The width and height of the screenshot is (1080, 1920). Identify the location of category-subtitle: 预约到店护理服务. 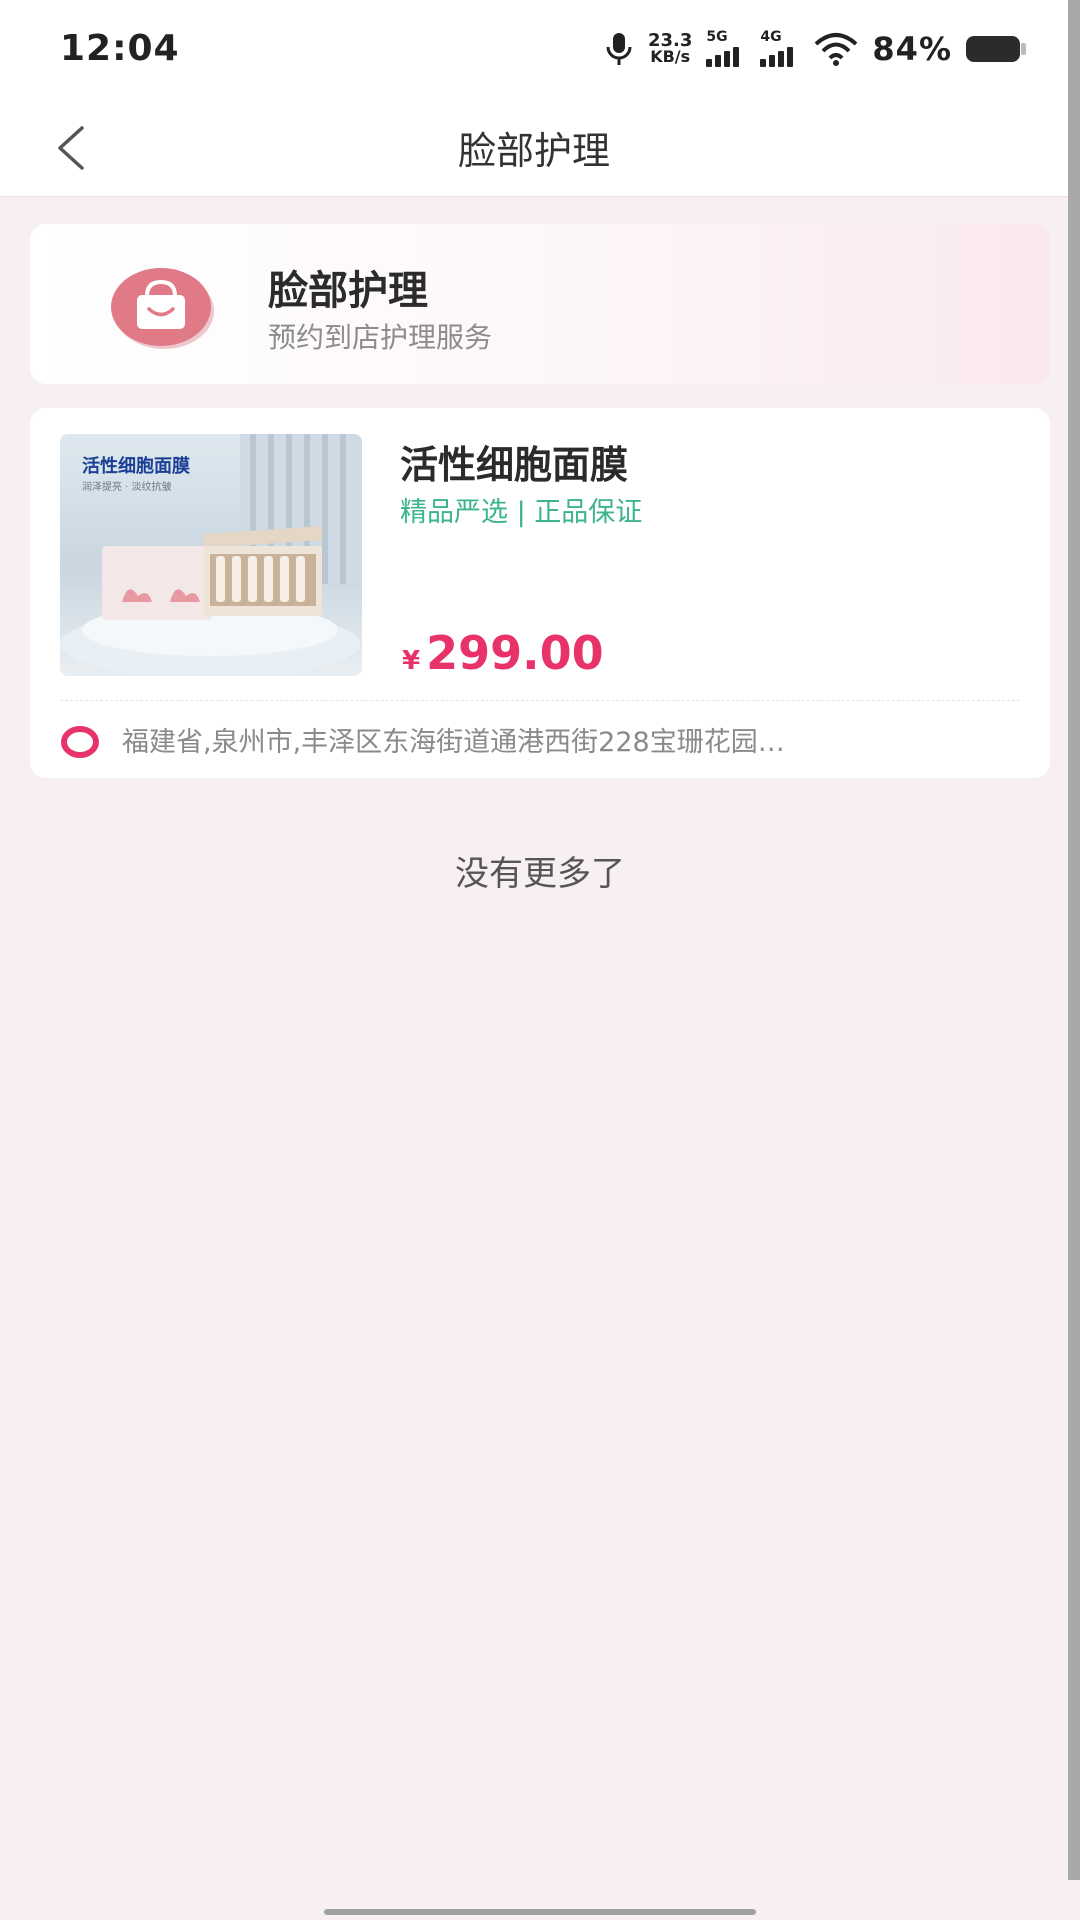
(380, 337).